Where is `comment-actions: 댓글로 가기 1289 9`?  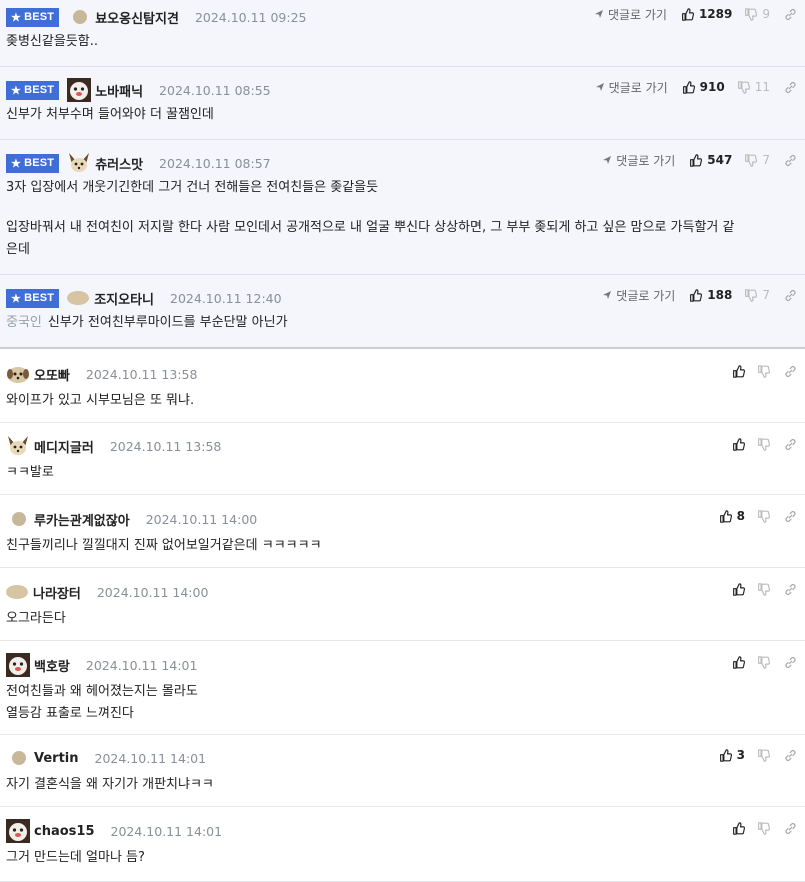 comment-actions: 댓글로 가기 1289 9 is located at coordinates (695, 14).